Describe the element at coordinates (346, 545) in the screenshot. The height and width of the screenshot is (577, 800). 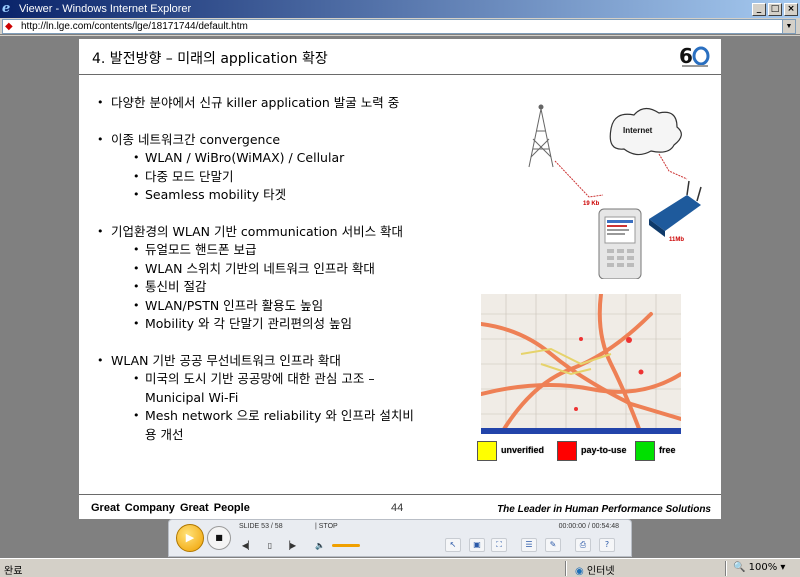
I see `volume-slider` at that location.